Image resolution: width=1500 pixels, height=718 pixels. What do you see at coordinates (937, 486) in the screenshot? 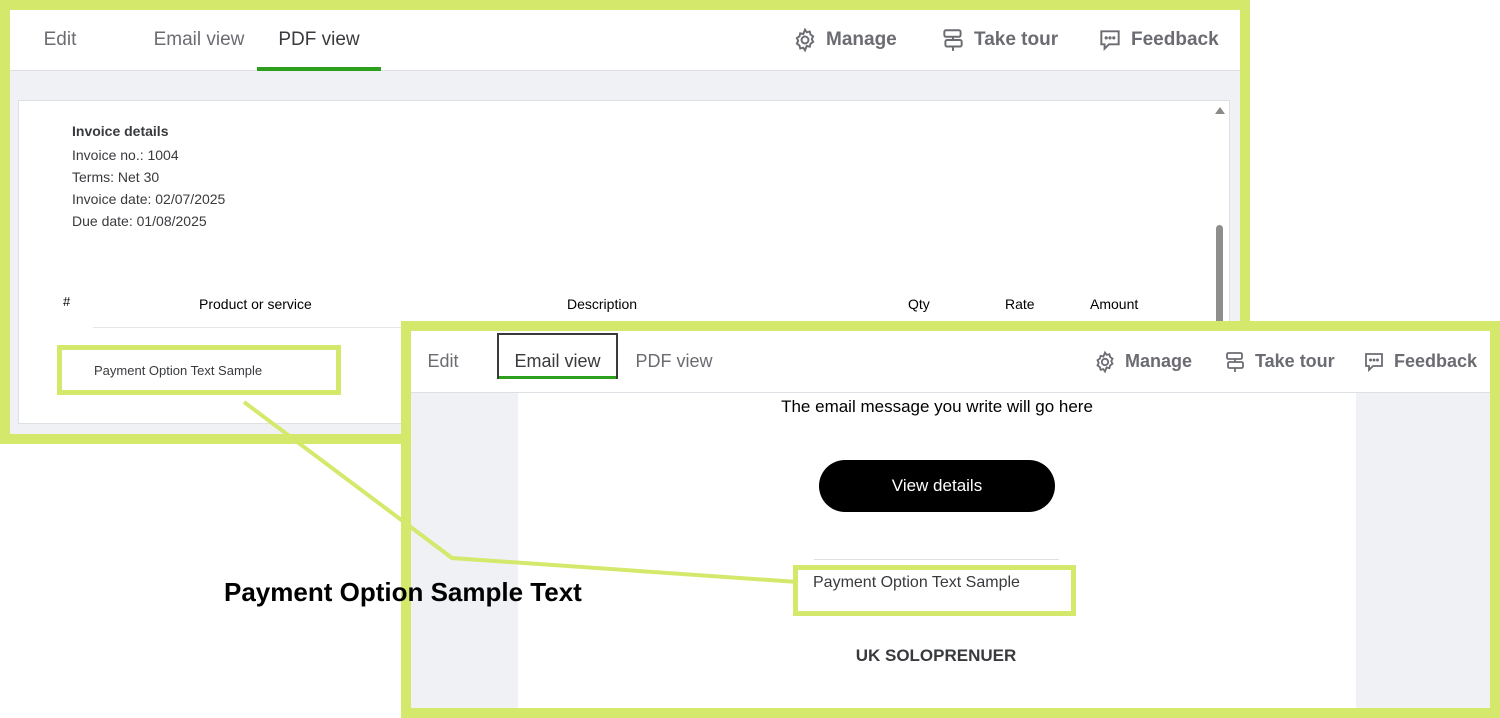
I see `view-details-button: View details` at bounding box center [937, 486].